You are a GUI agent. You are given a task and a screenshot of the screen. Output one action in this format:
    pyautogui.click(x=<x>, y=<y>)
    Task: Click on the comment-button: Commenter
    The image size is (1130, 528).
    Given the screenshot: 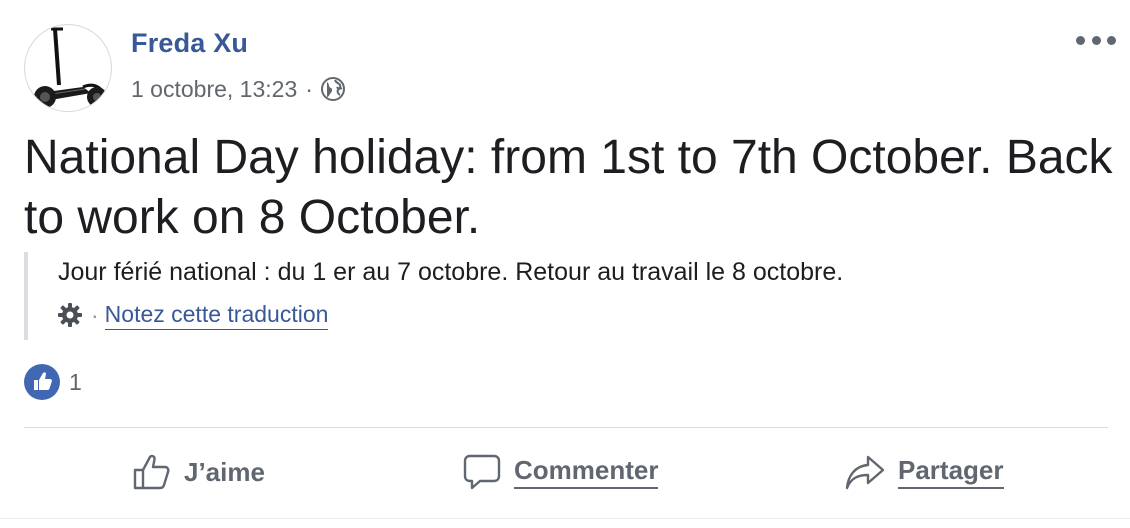 What is the action you would take?
    pyautogui.click(x=560, y=472)
    